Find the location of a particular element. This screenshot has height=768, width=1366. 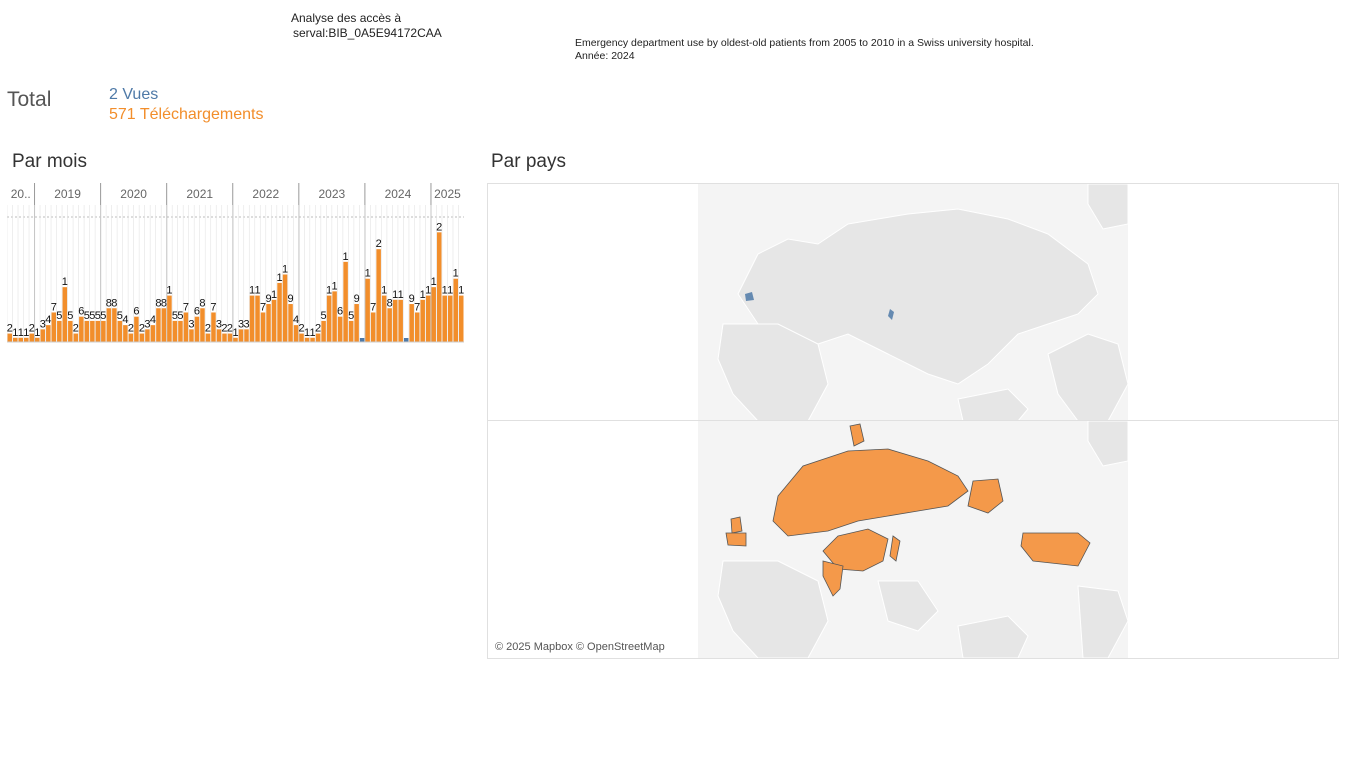

year-tick-label: 2022 is located at coordinates (265, 194).